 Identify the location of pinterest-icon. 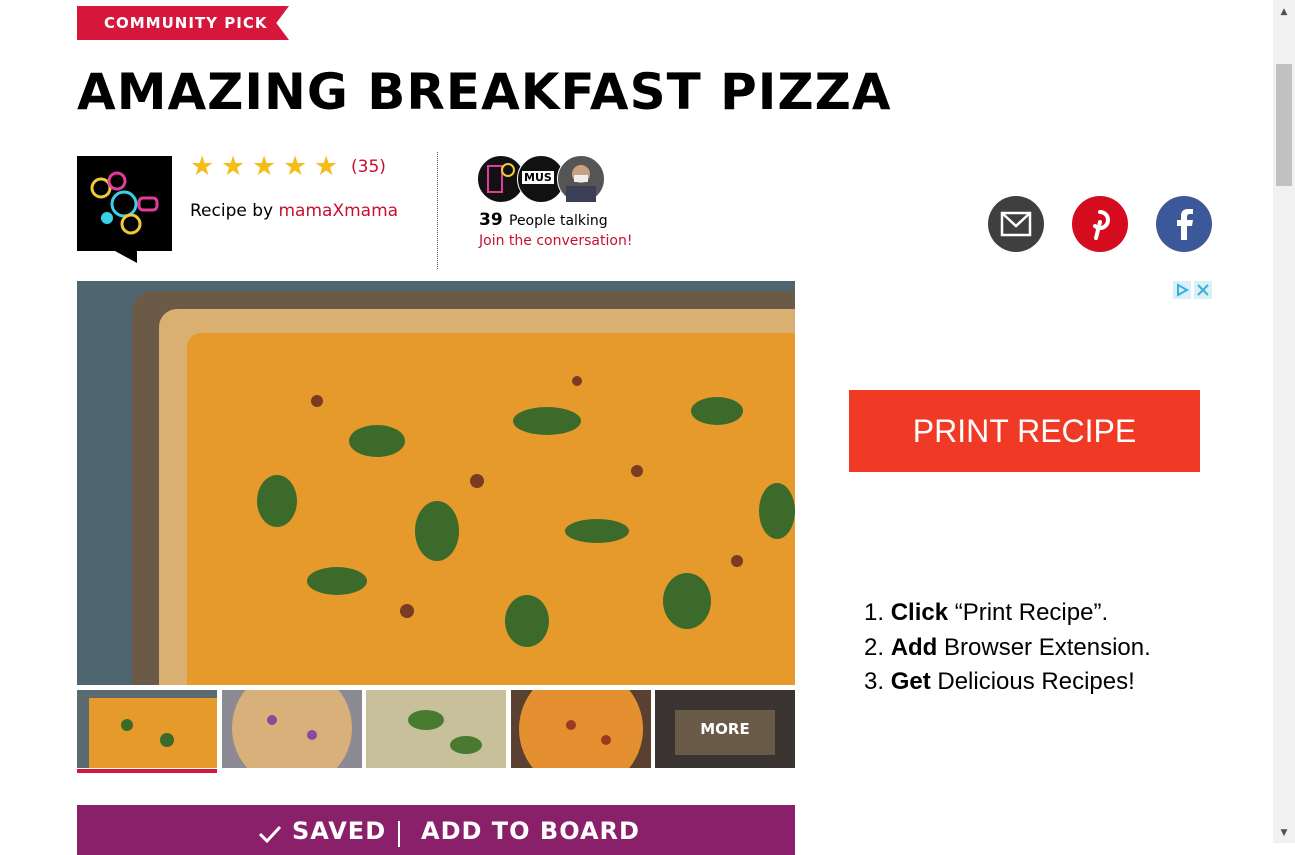
(1101, 225).